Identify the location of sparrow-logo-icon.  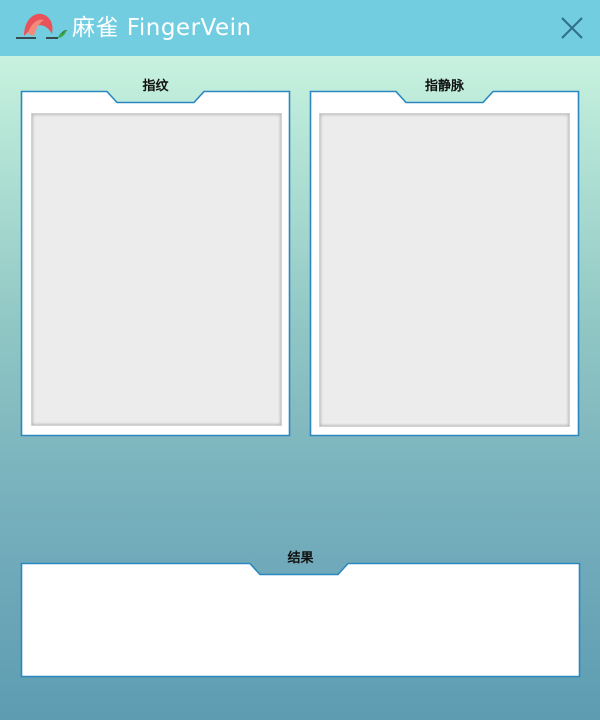
(42, 26).